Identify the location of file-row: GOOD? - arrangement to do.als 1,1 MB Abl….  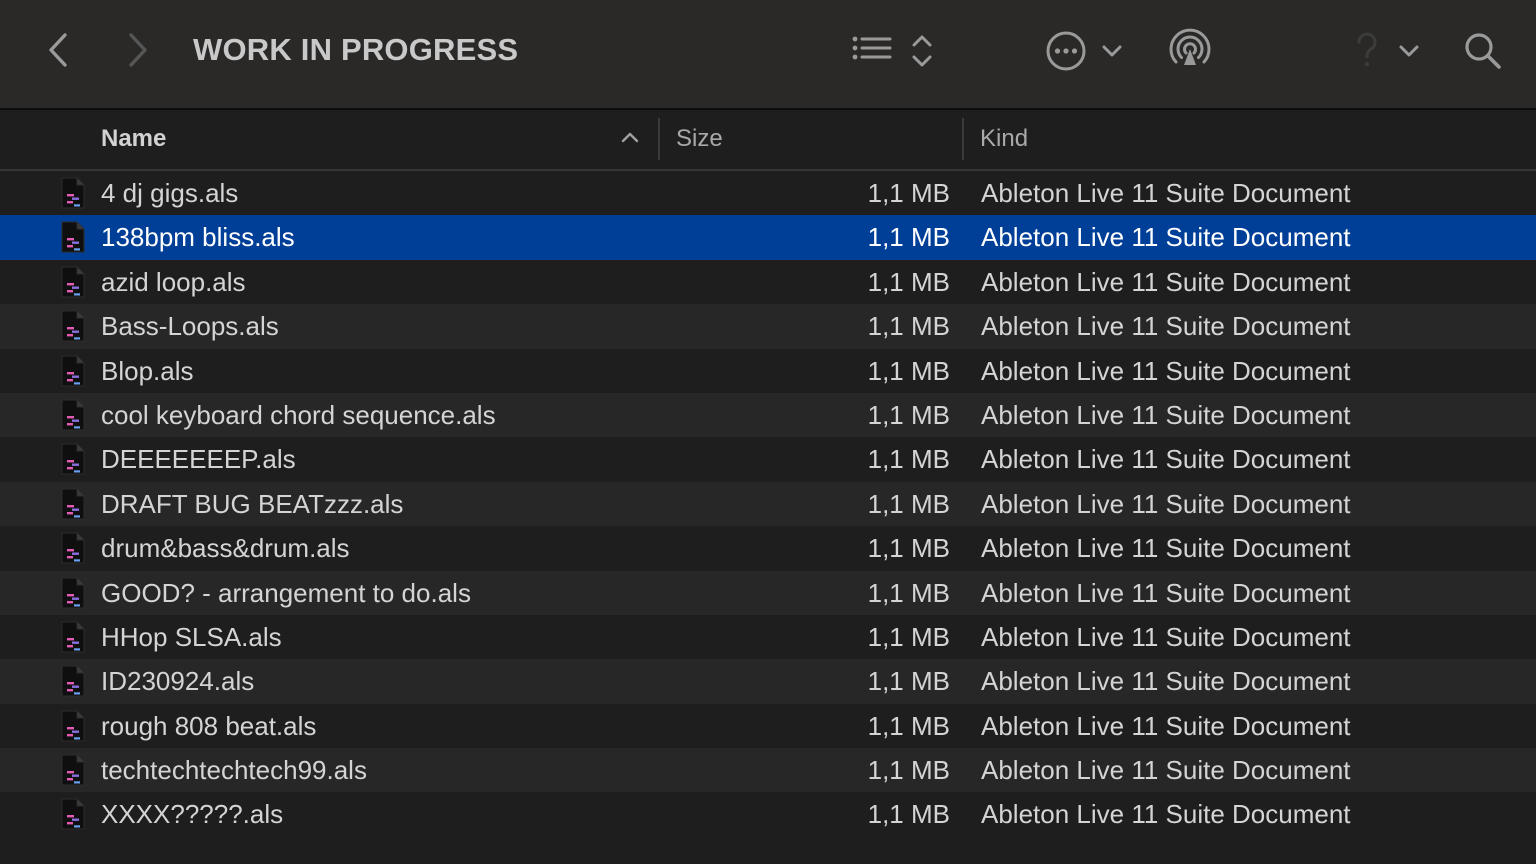
(768, 592).